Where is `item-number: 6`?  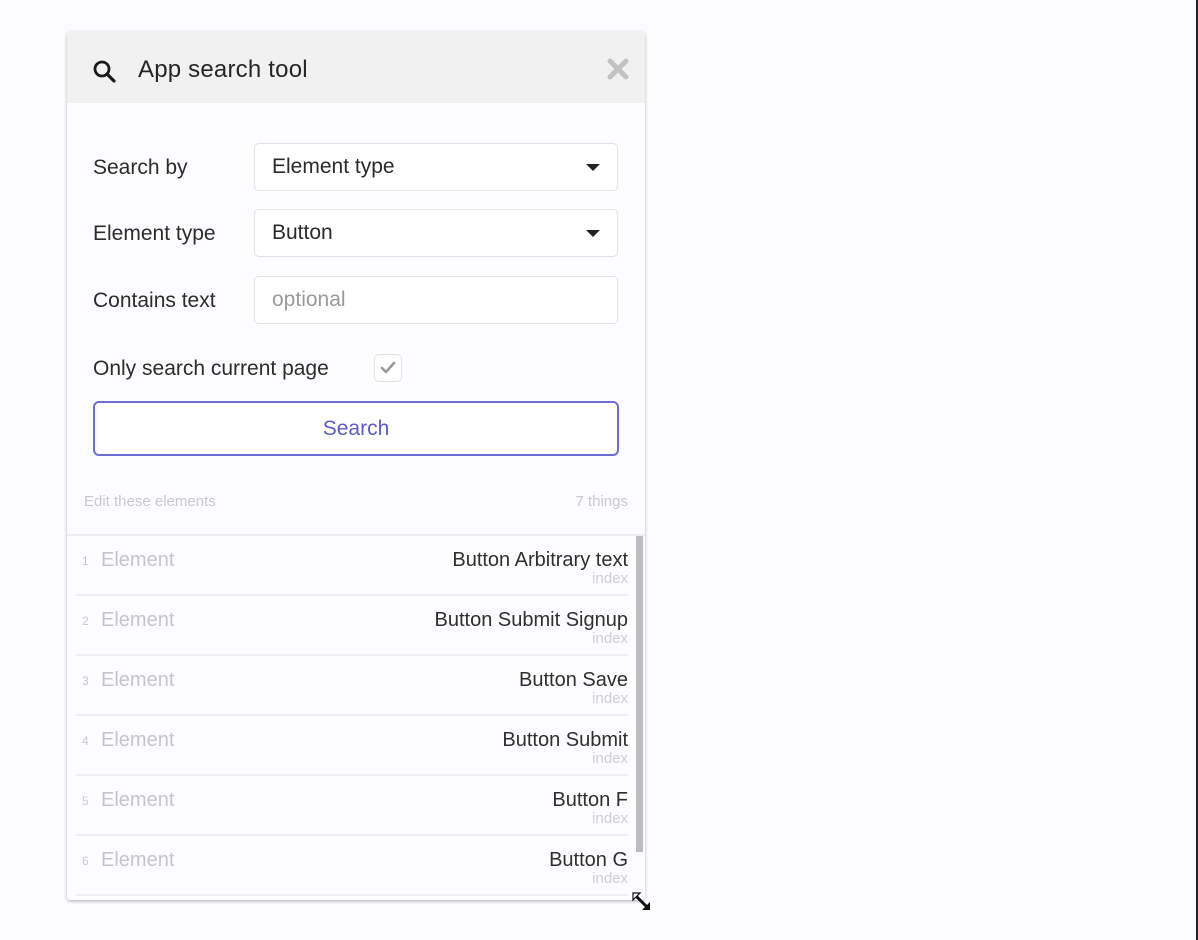 item-number: 6 is located at coordinates (85, 861).